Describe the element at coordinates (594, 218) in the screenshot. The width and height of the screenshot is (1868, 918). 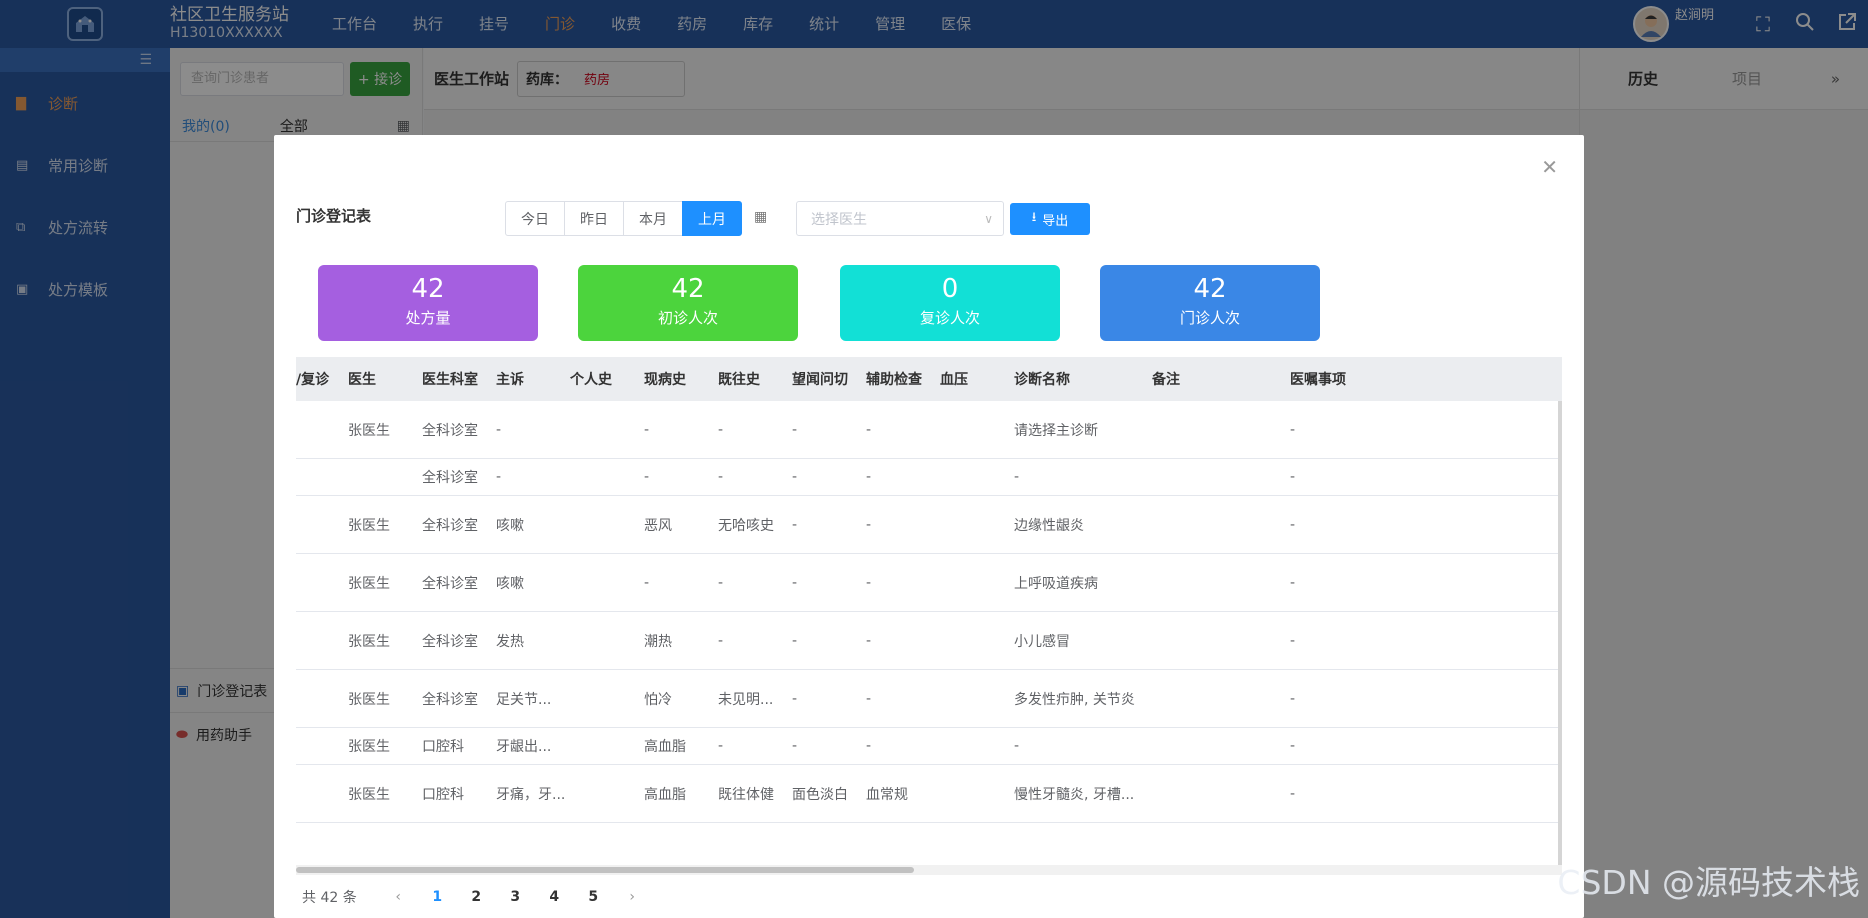
I see `range-yesterday-button: 昨日` at that location.